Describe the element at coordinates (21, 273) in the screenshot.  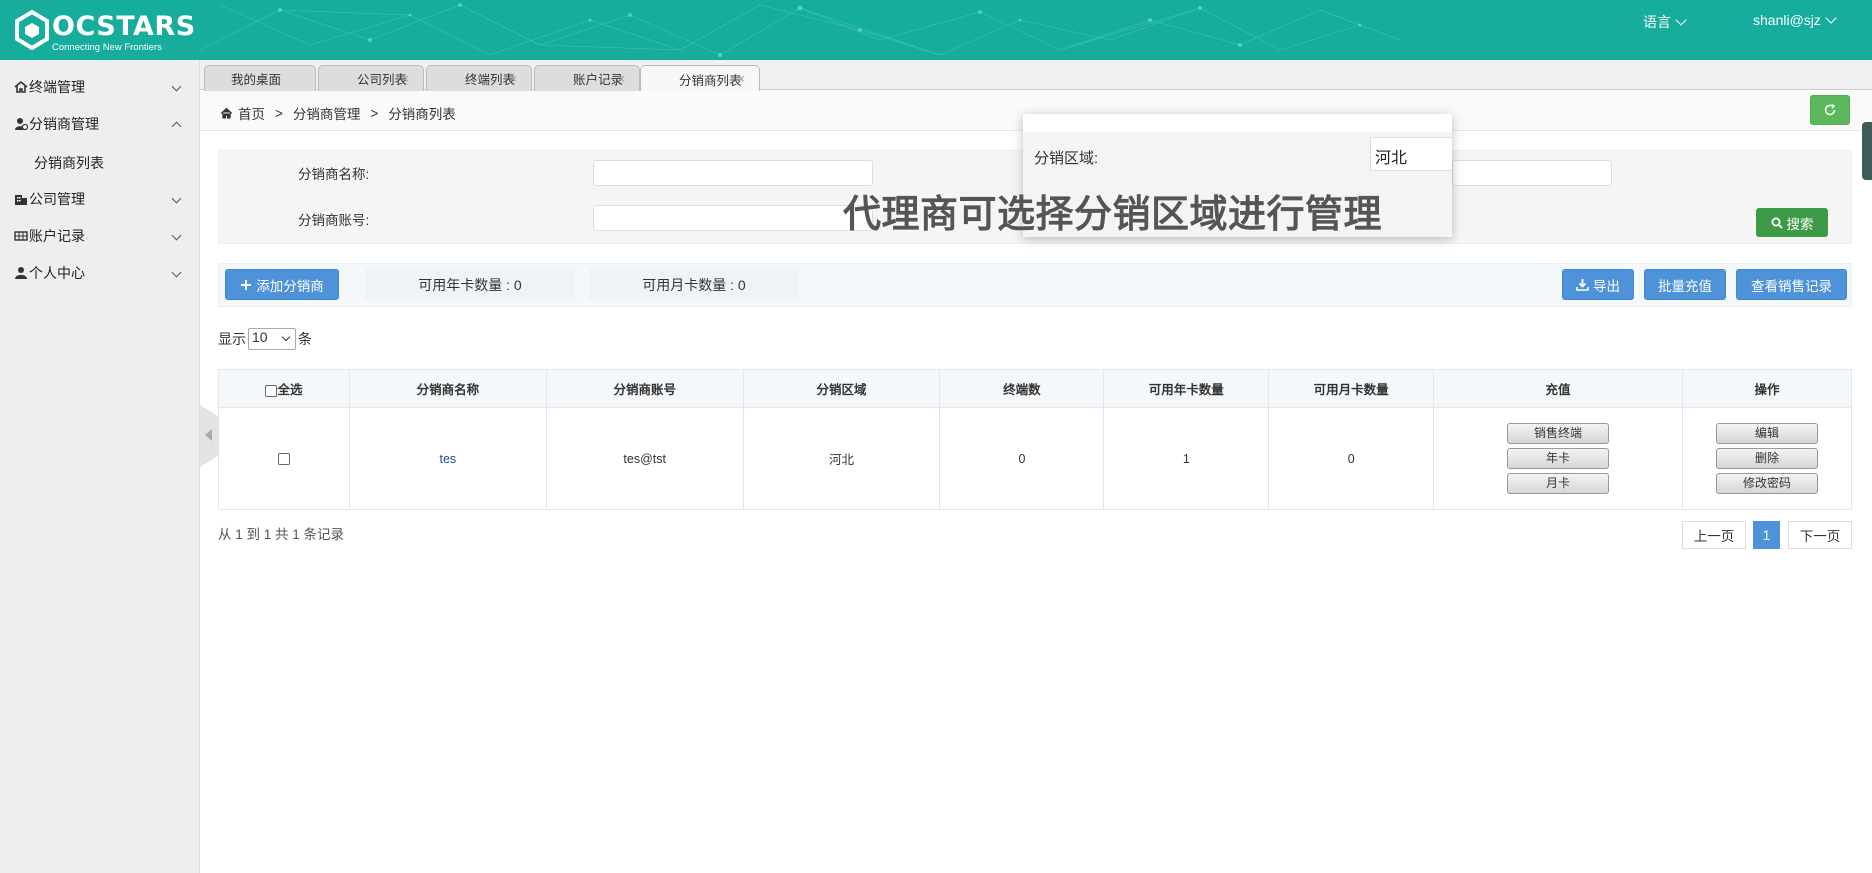
I see `user-icon` at that location.